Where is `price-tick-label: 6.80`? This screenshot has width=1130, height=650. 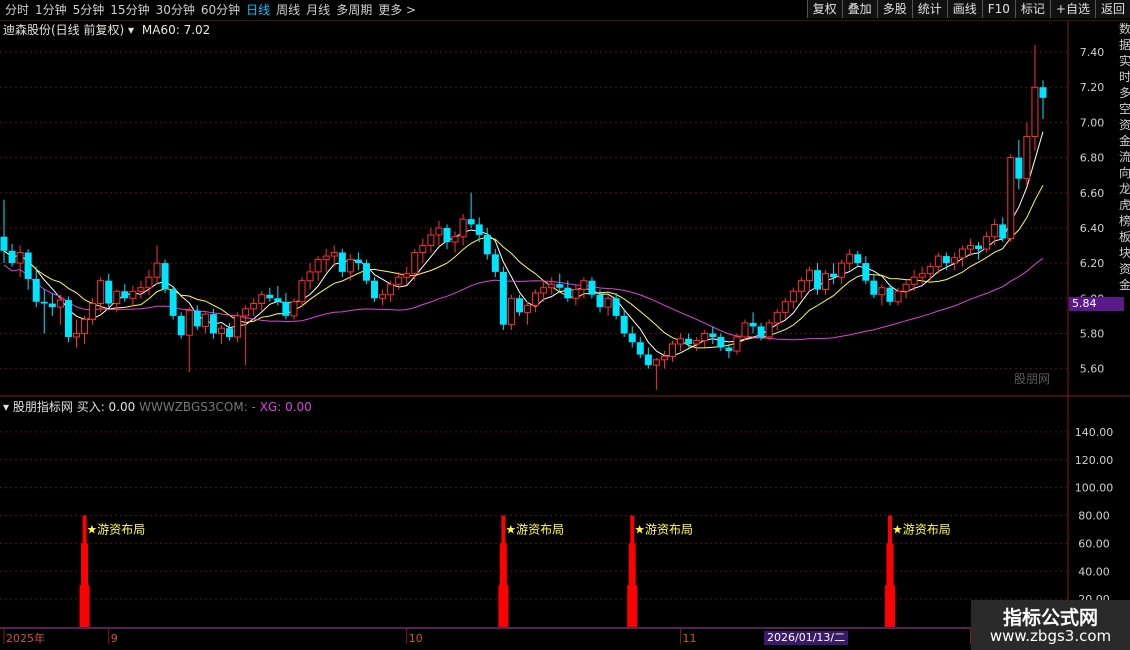
price-tick-label: 6.80 is located at coordinates (1092, 158).